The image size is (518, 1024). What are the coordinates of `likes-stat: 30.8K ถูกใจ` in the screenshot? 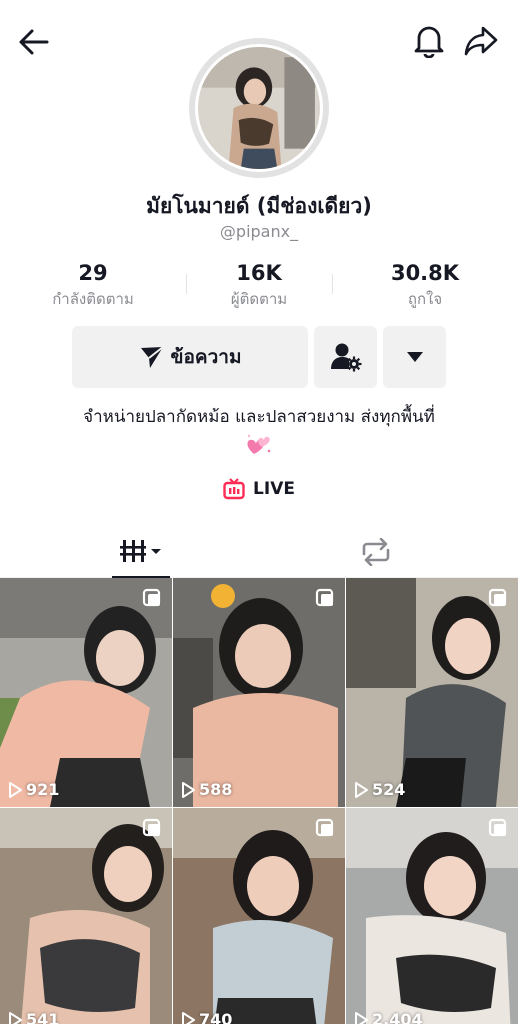 It's located at (425, 287).